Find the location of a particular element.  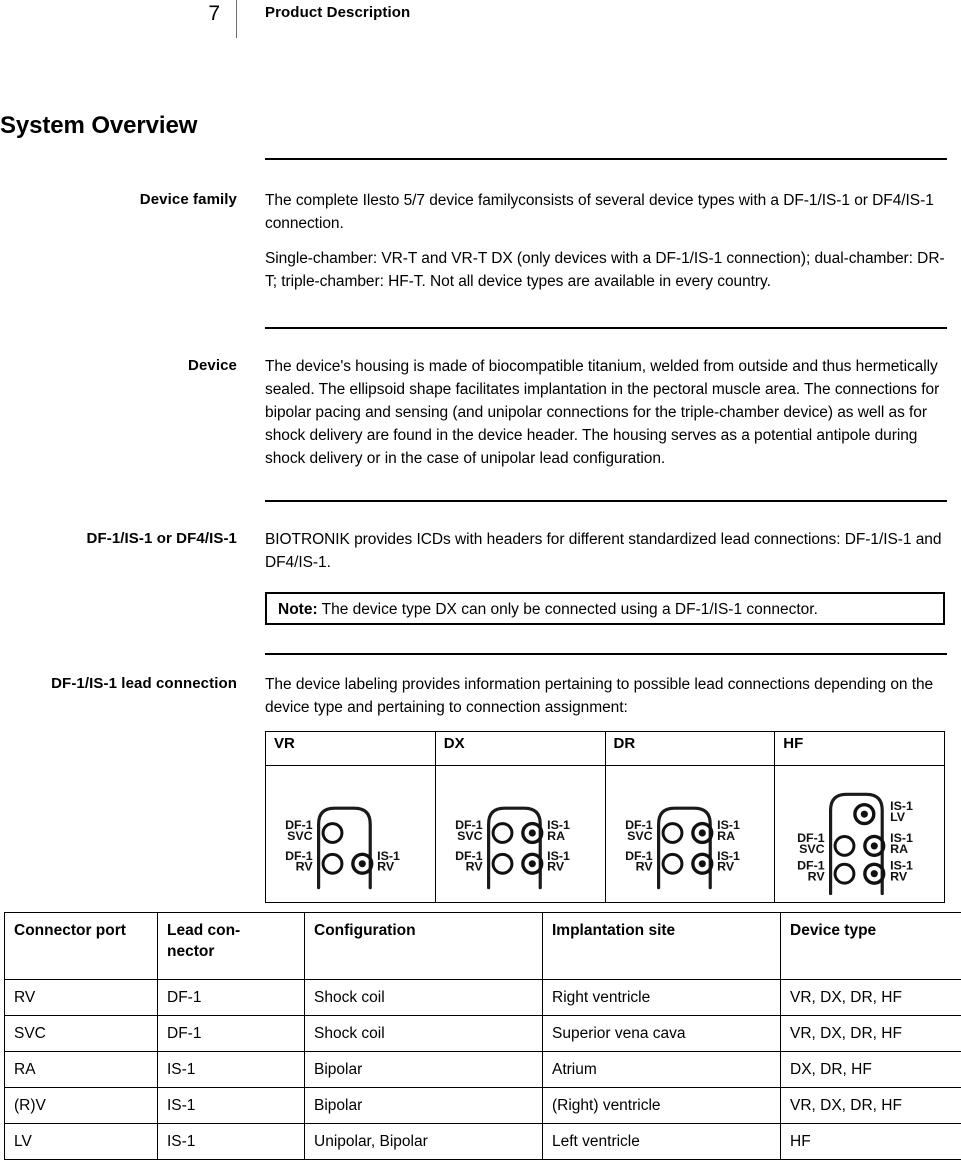

column-header-hf: HF is located at coordinates (860, 749).